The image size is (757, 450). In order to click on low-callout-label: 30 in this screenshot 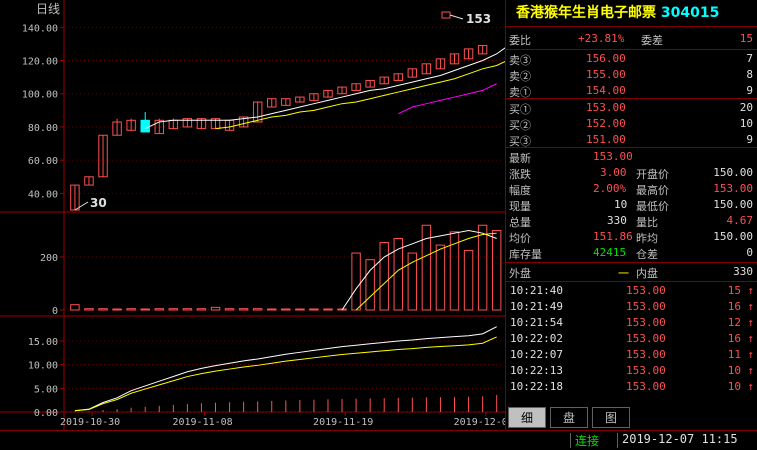, I will do `click(98, 203)`.